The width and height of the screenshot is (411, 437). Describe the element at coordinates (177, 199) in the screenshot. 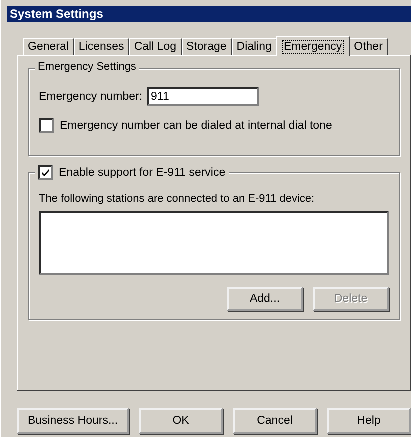

I see `description-text: The following stations are connected to an E-911 device:` at that location.